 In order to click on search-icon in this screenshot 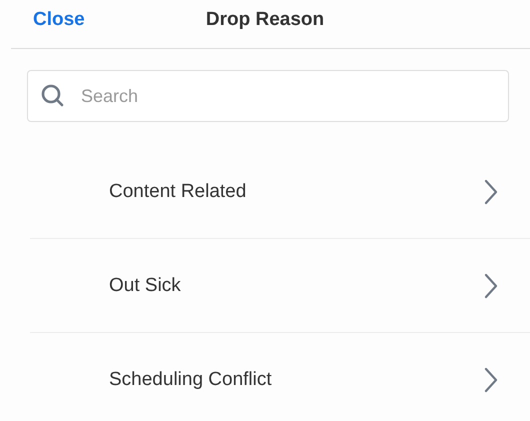, I will do `click(53, 96)`.